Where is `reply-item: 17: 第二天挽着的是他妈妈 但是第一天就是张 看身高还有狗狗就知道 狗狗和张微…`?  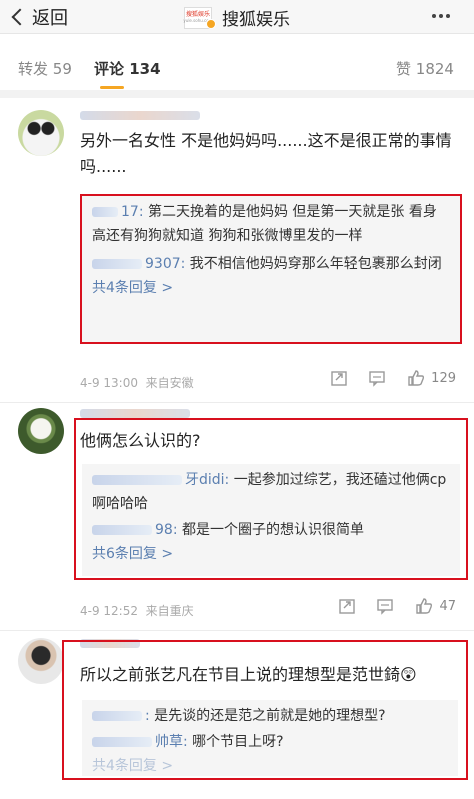 reply-item: 17: 第二天挽着的是他妈妈 但是第一天就是张 看身高还有狗狗就知道 狗狗和张微… is located at coordinates (264, 224).